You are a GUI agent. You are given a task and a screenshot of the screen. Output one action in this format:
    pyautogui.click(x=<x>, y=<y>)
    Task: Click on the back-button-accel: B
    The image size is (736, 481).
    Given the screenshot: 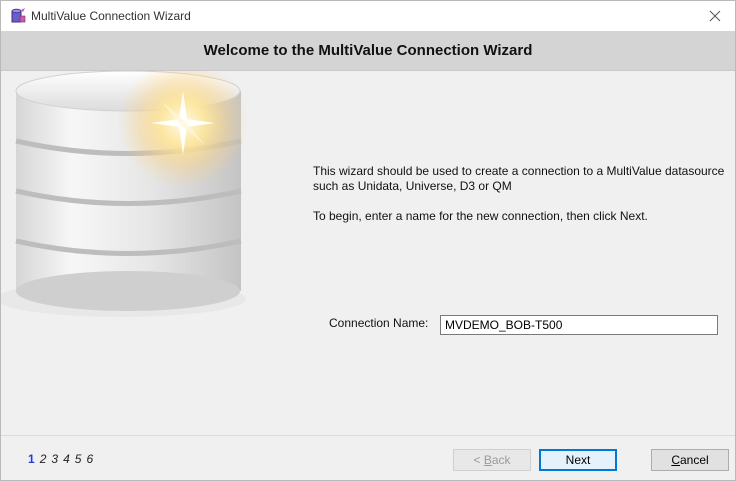 What is the action you would take?
    pyautogui.click(x=487, y=460)
    